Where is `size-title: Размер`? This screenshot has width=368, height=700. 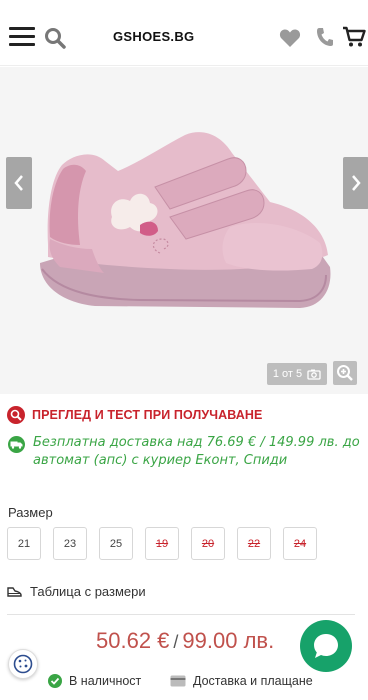 size-title: Размер is located at coordinates (30, 512).